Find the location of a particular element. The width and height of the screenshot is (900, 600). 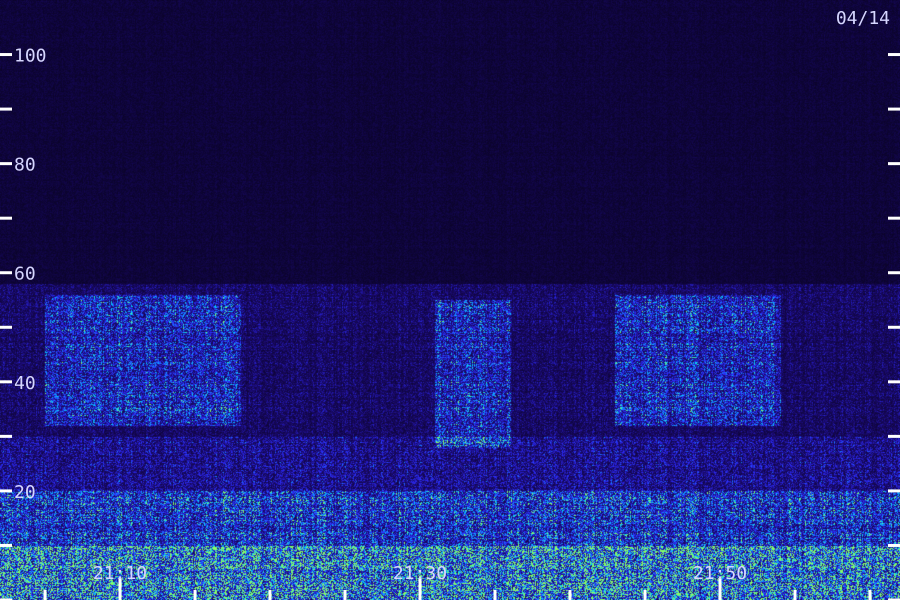

y-tick-label: 40 is located at coordinates (25, 383).